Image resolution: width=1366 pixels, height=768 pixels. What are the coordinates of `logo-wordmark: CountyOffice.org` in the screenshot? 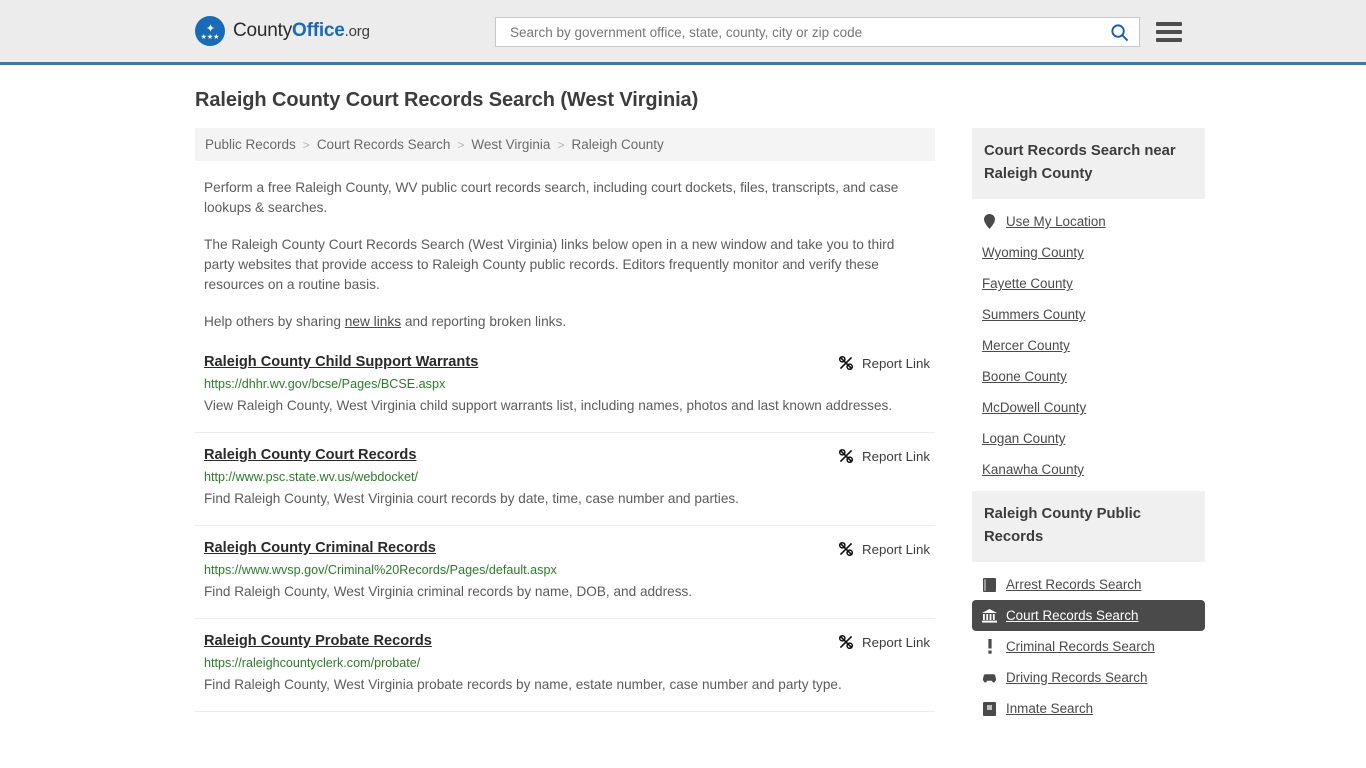 It's located at (301, 31).